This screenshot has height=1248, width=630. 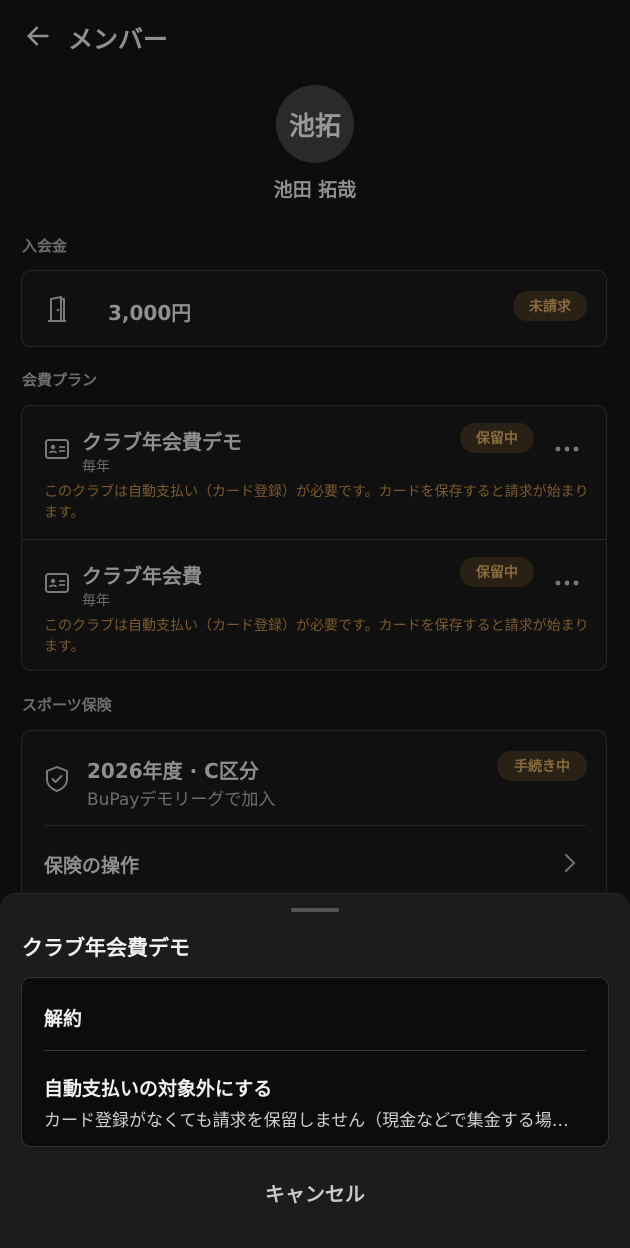 I want to click on cancel-button: キャンセル, so click(x=315, y=1192).